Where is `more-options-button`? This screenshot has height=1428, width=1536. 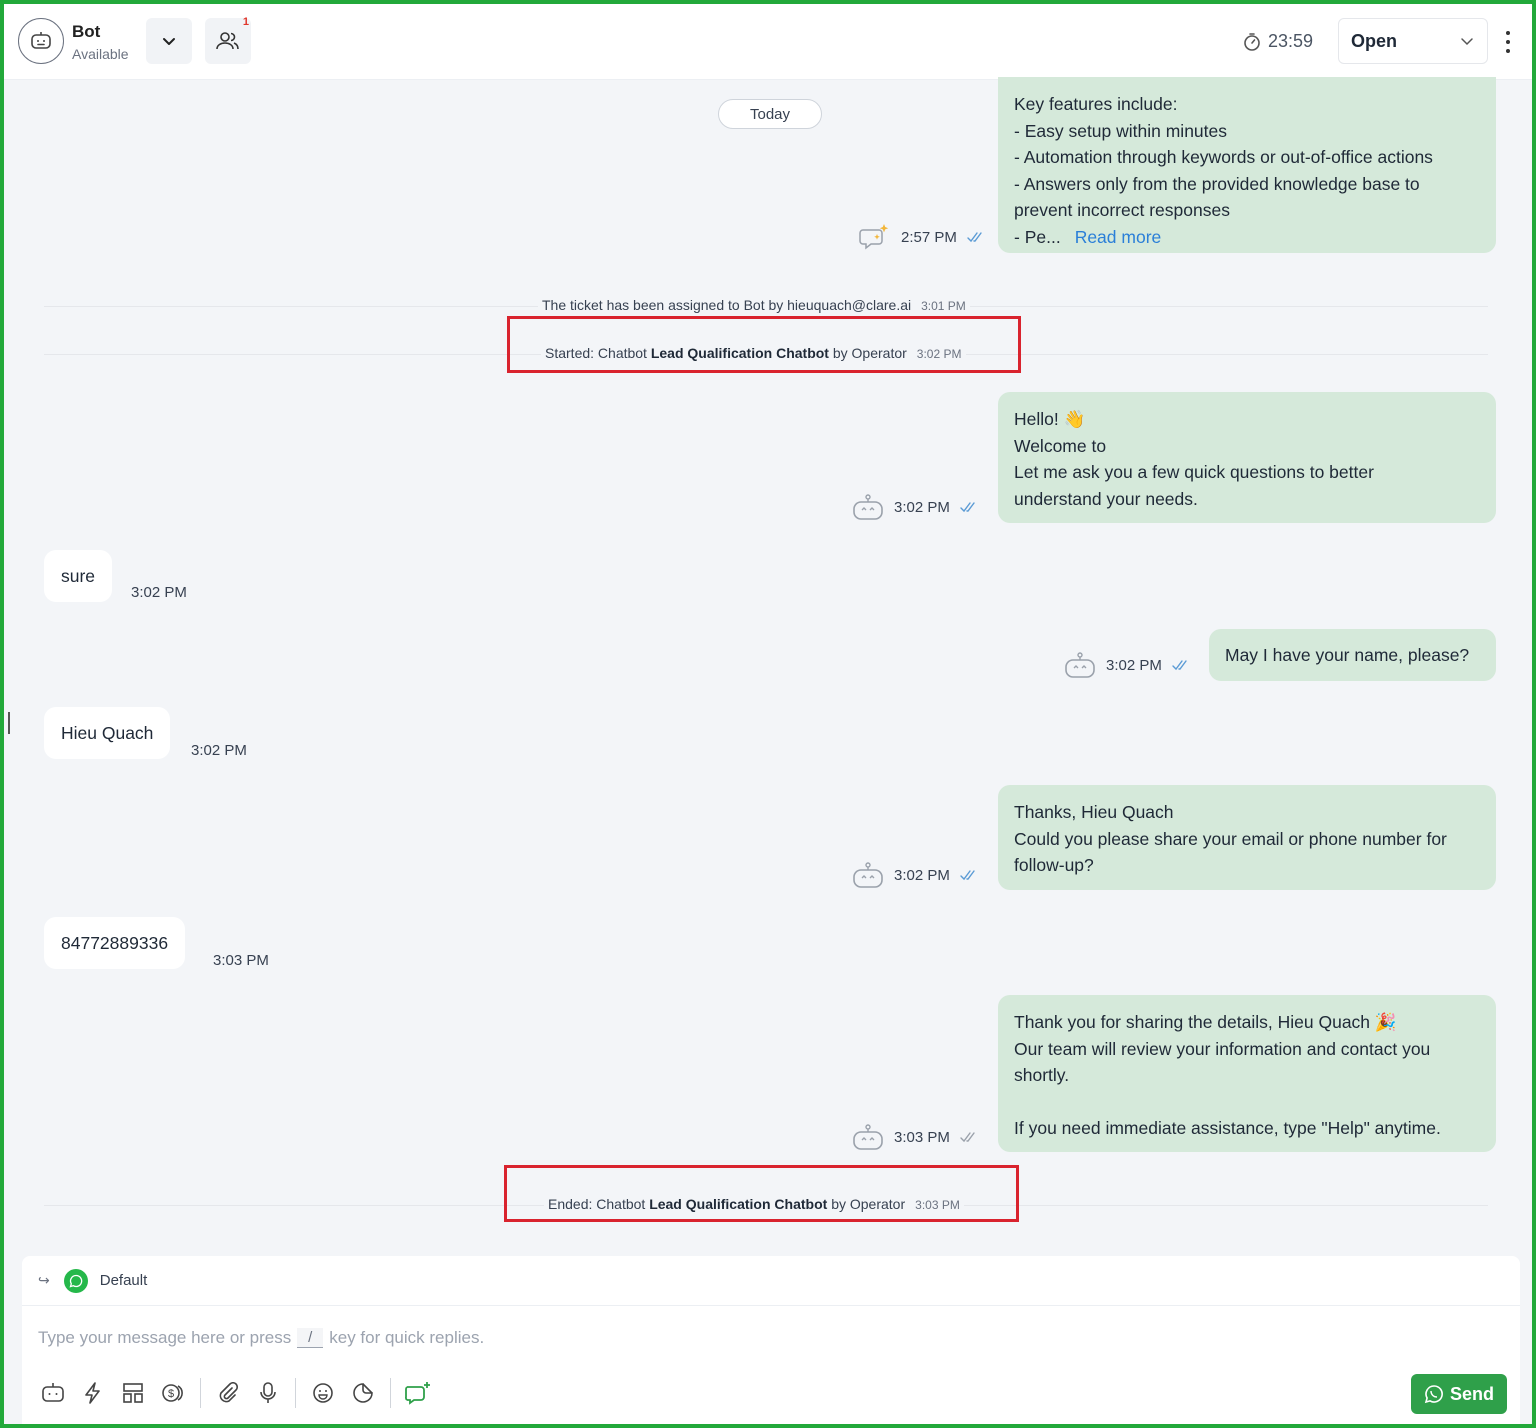 more-options-button is located at coordinates (1508, 42).